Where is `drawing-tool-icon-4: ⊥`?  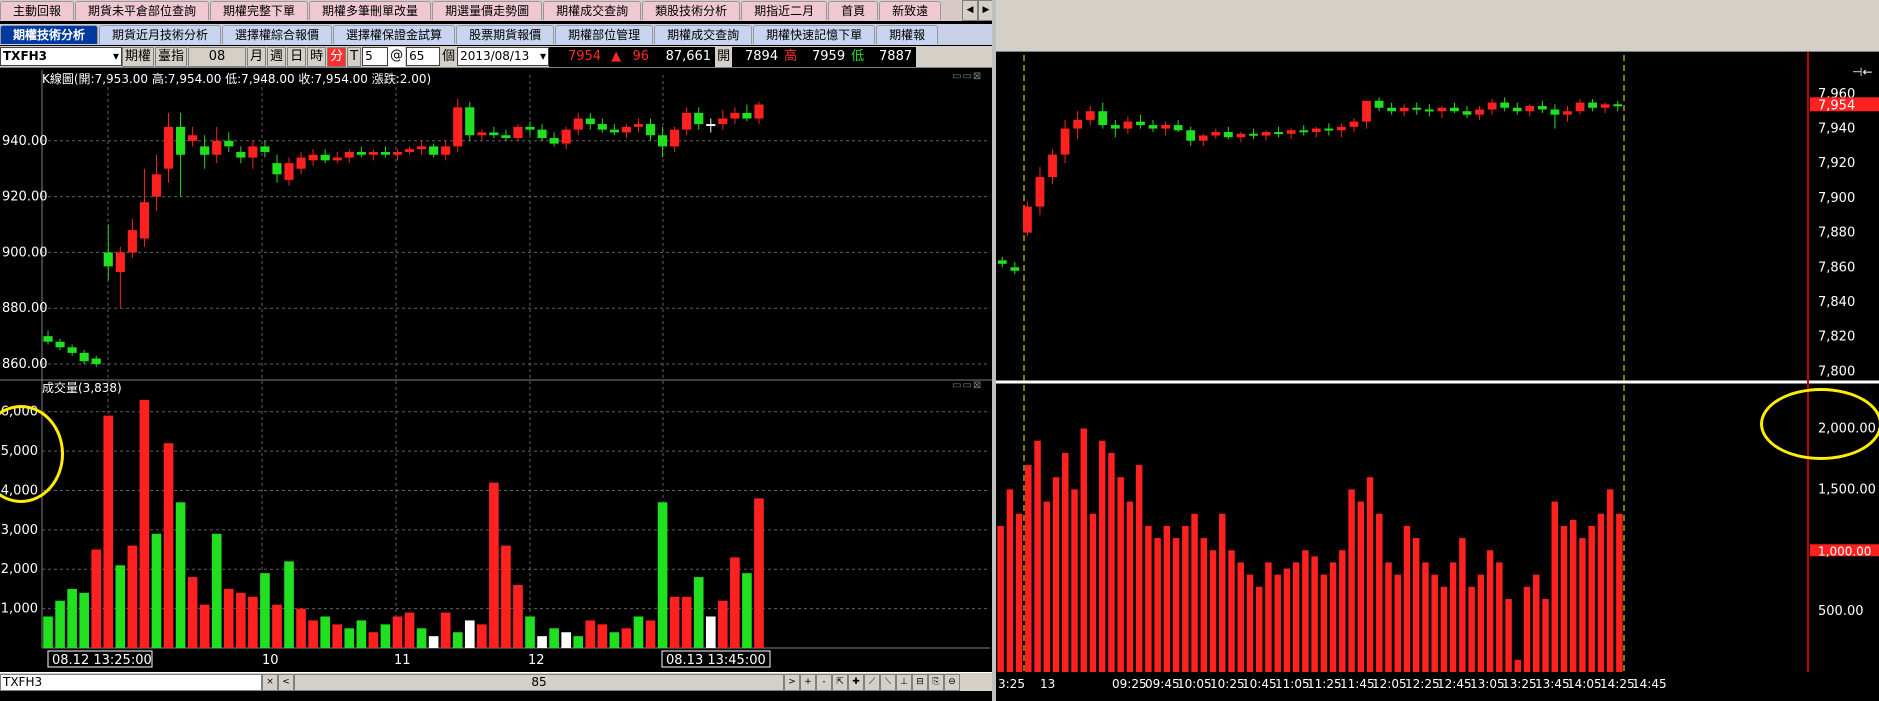
drawing-tool-icon-4: ⊥ is located at coordinates (904, 682).